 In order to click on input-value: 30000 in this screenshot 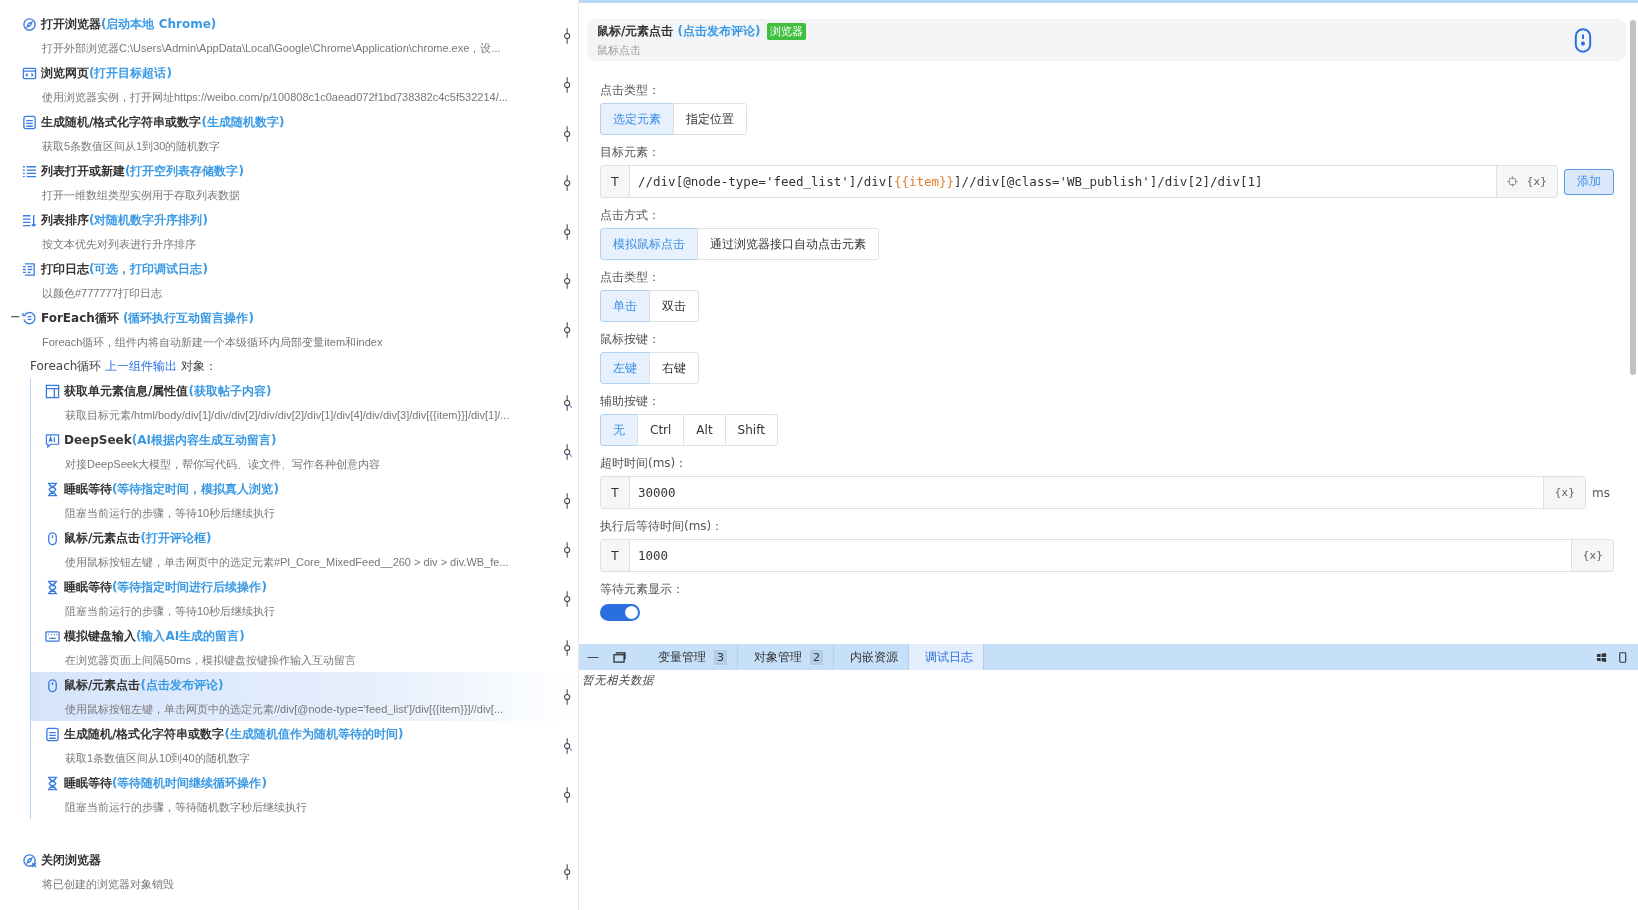, I will do `click(657, 492)`.